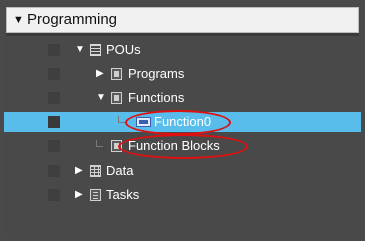 The width and height of the screenshot is (365, 241). Describe the element at coordinates (95, 195) in the screenshot. I see `tasks-icon` at that location.